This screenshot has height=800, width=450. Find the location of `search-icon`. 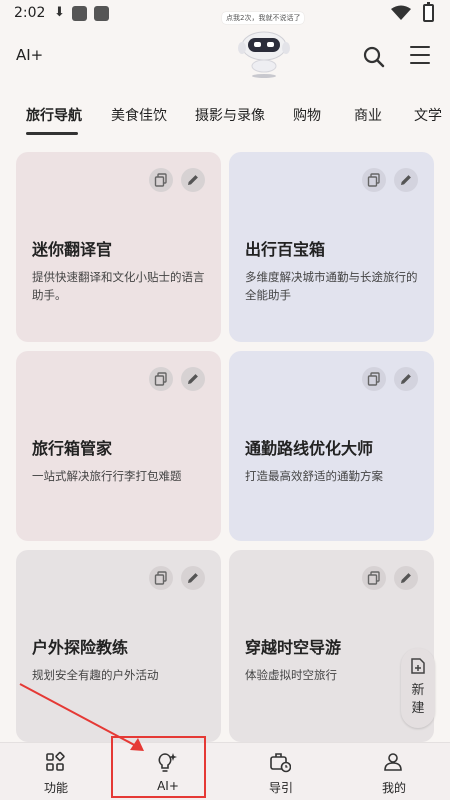

search-icon is located at coordinates (374, 57).